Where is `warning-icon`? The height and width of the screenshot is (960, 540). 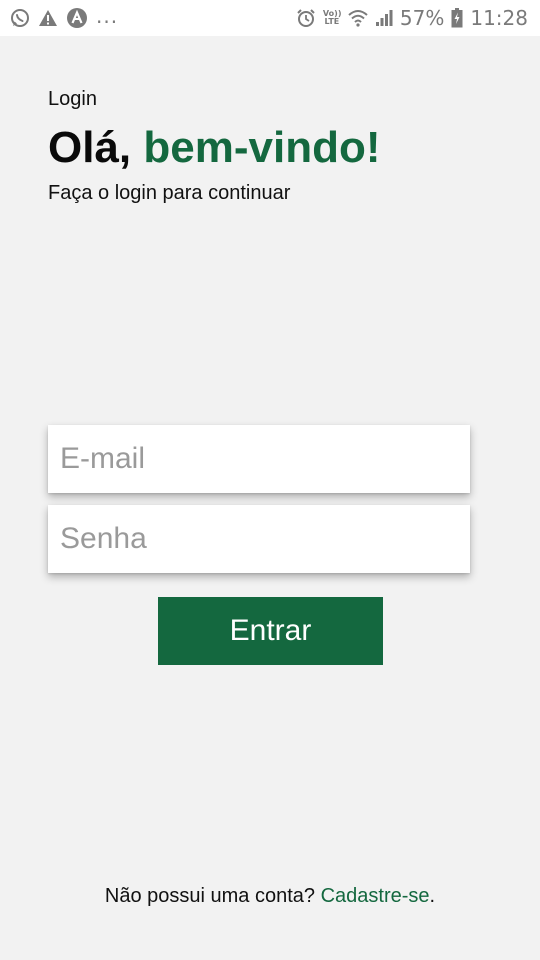 warning-icon is located at coordinates (48, 18).